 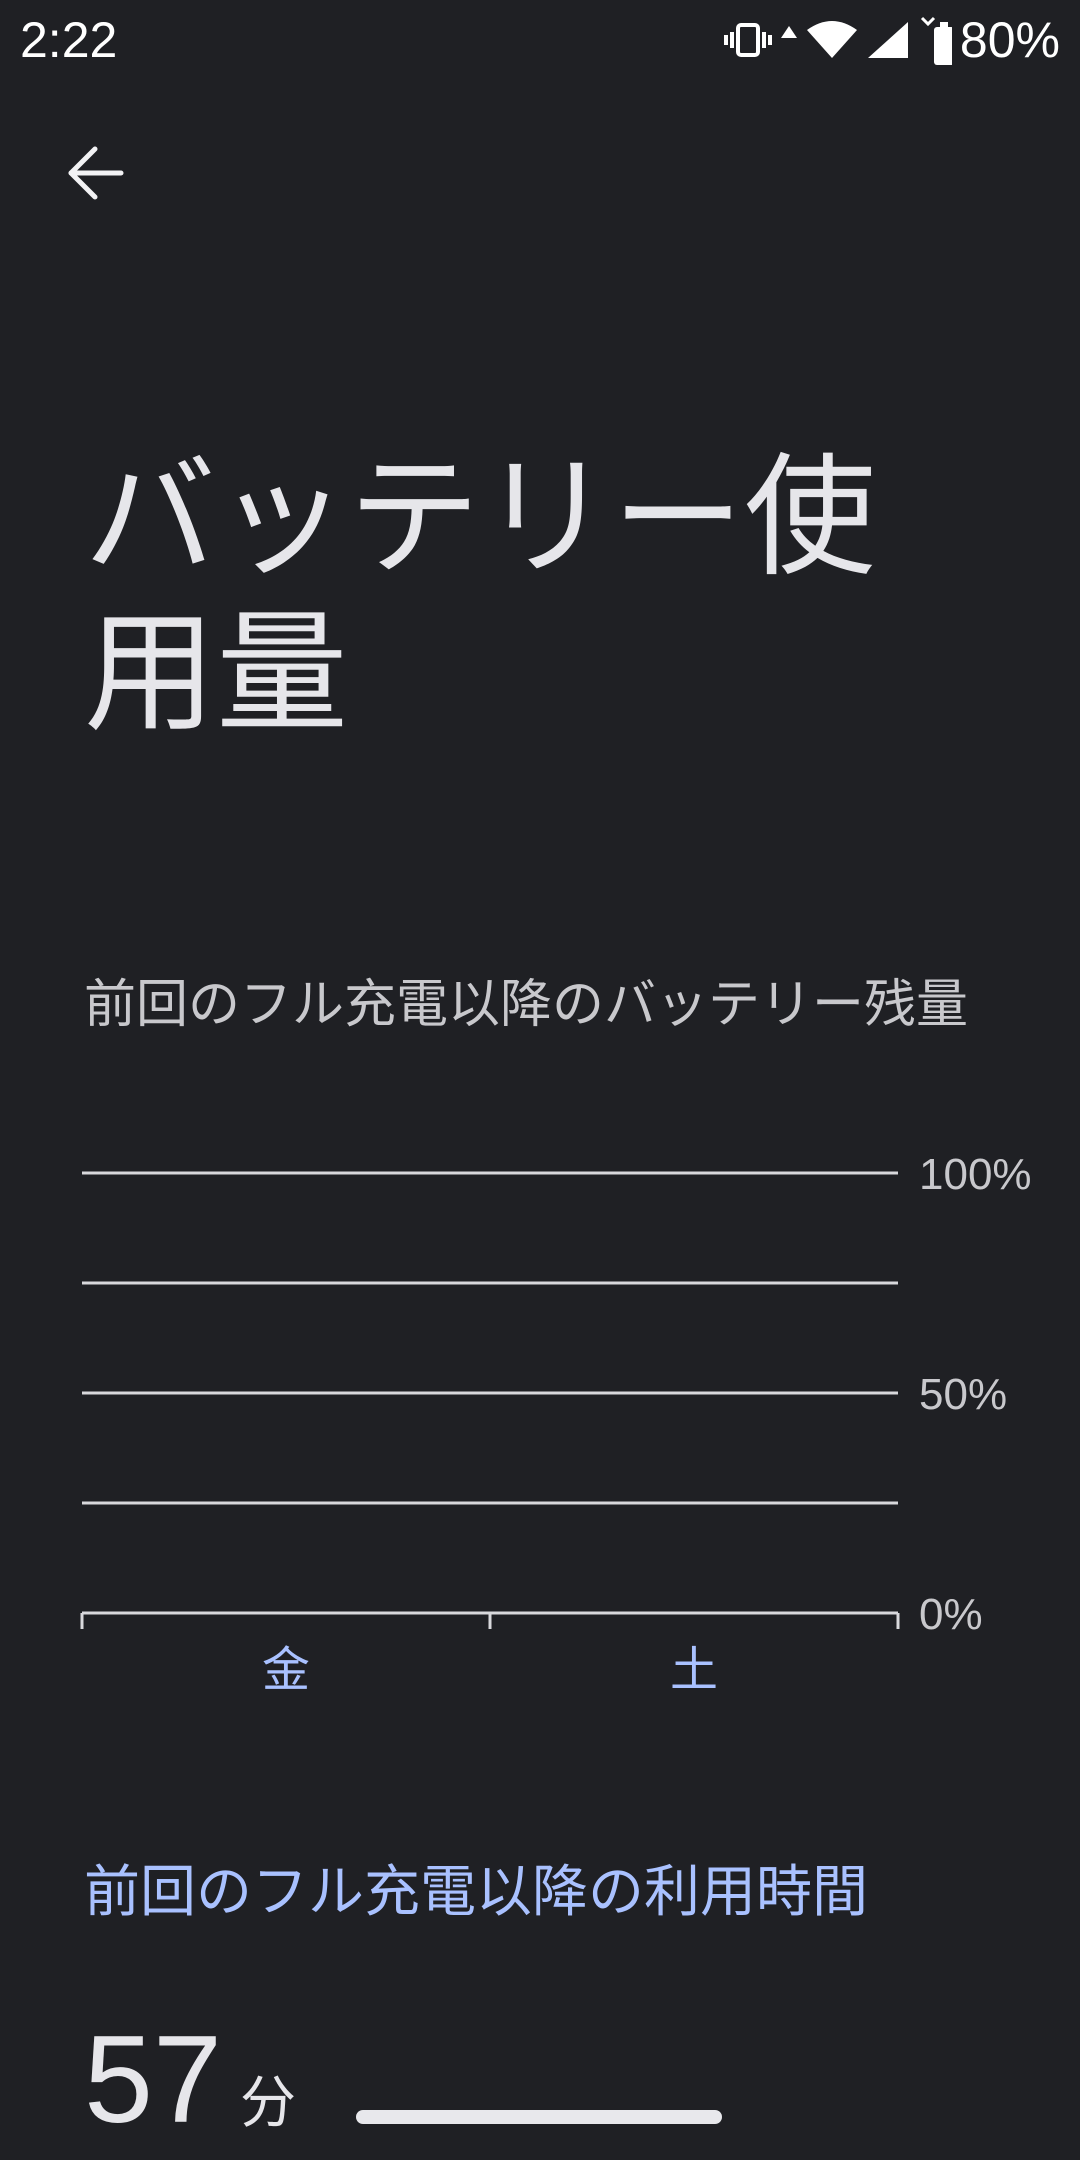 I want to click on status-time: 2:22, so click(x=69, y=40).